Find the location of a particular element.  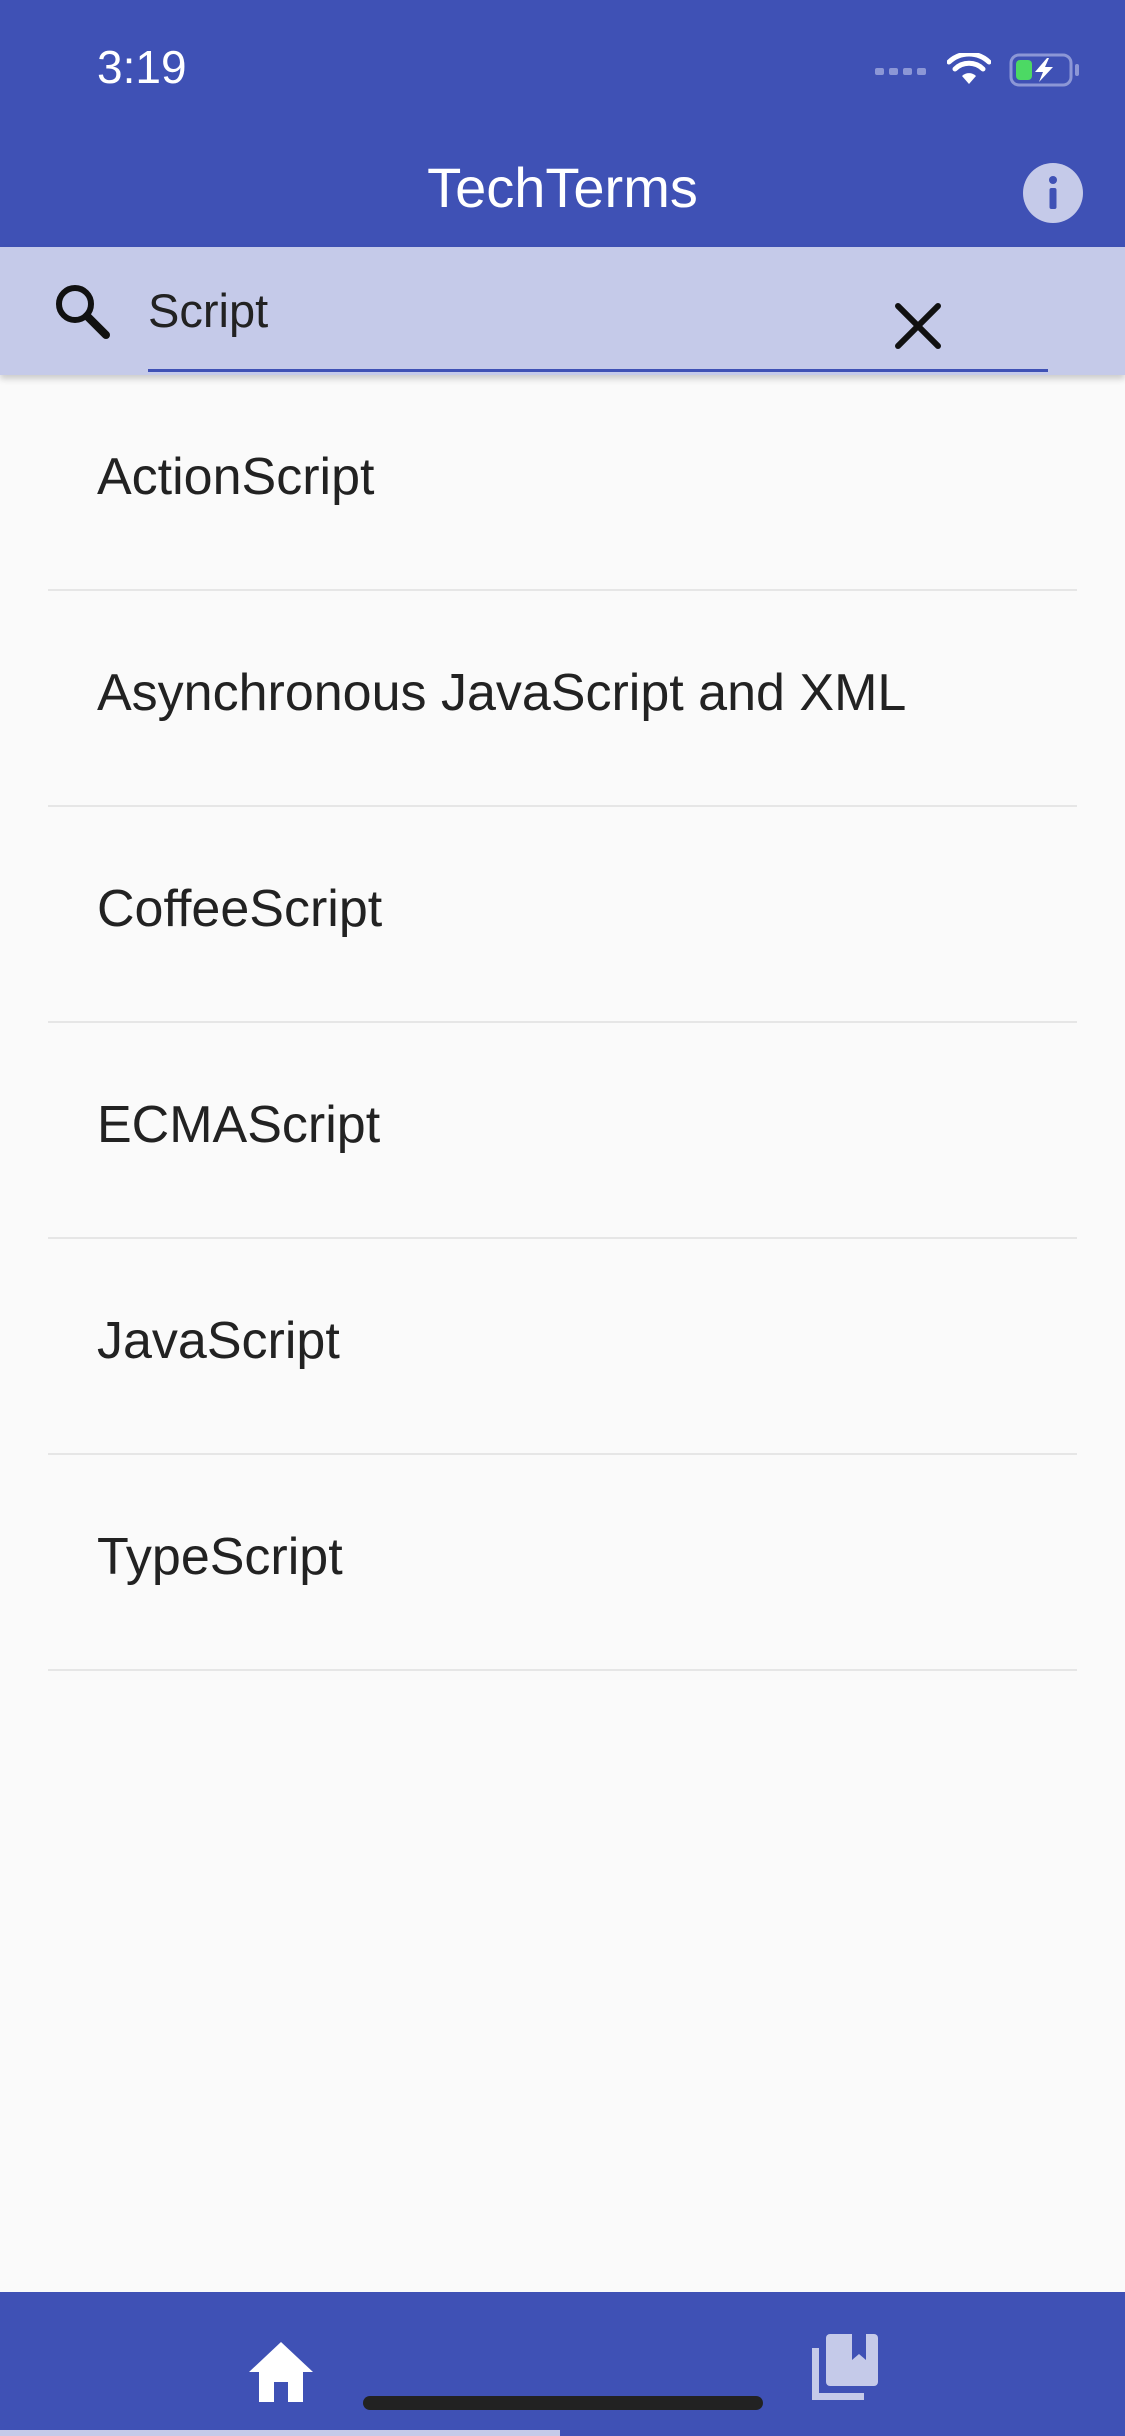

search-bar is located at coordinates (562, 311).